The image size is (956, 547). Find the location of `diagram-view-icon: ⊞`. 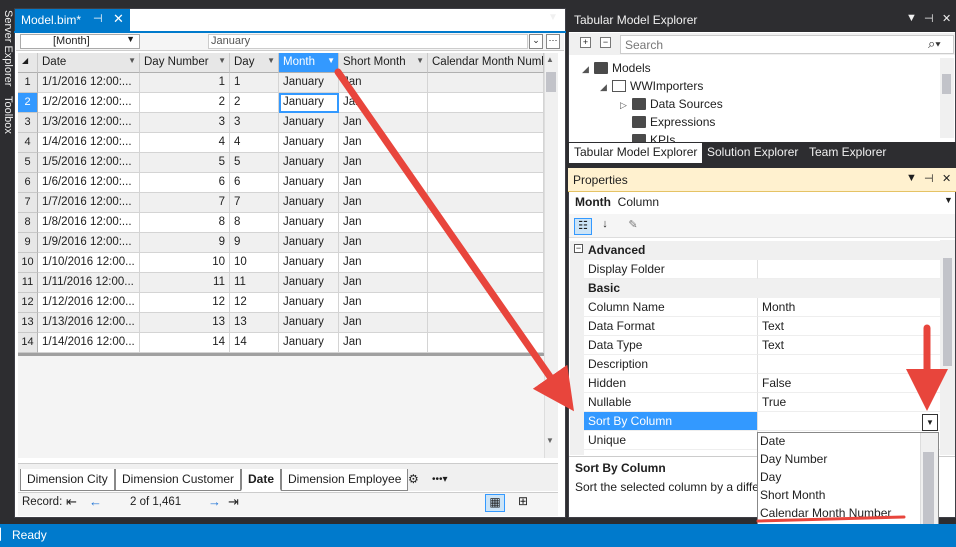

diagram-view-icon: ⊞ is located at coordinates (523, 501).